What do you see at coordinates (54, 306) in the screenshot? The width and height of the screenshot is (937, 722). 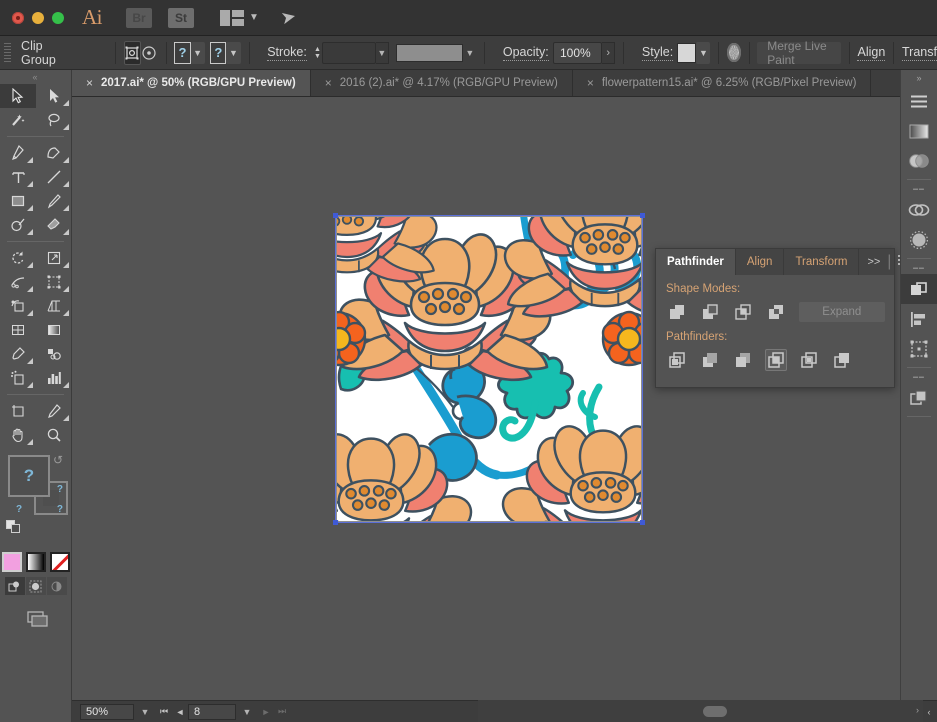 I see `tool-perspective-grid` at bounding box center [54, 306].